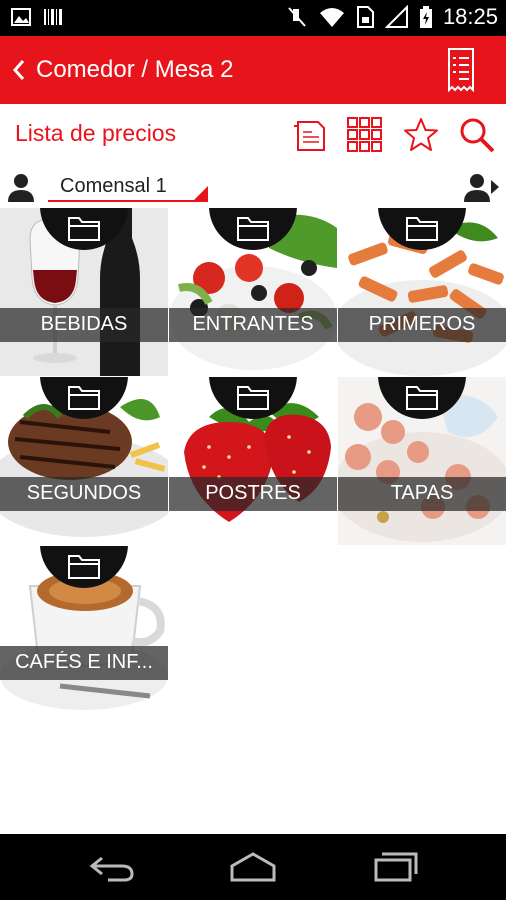  What do you see at coordinates (84, 493) in the screenshot?
I see `category-label: SEGUNDOS` at bounding box center [84, 493].